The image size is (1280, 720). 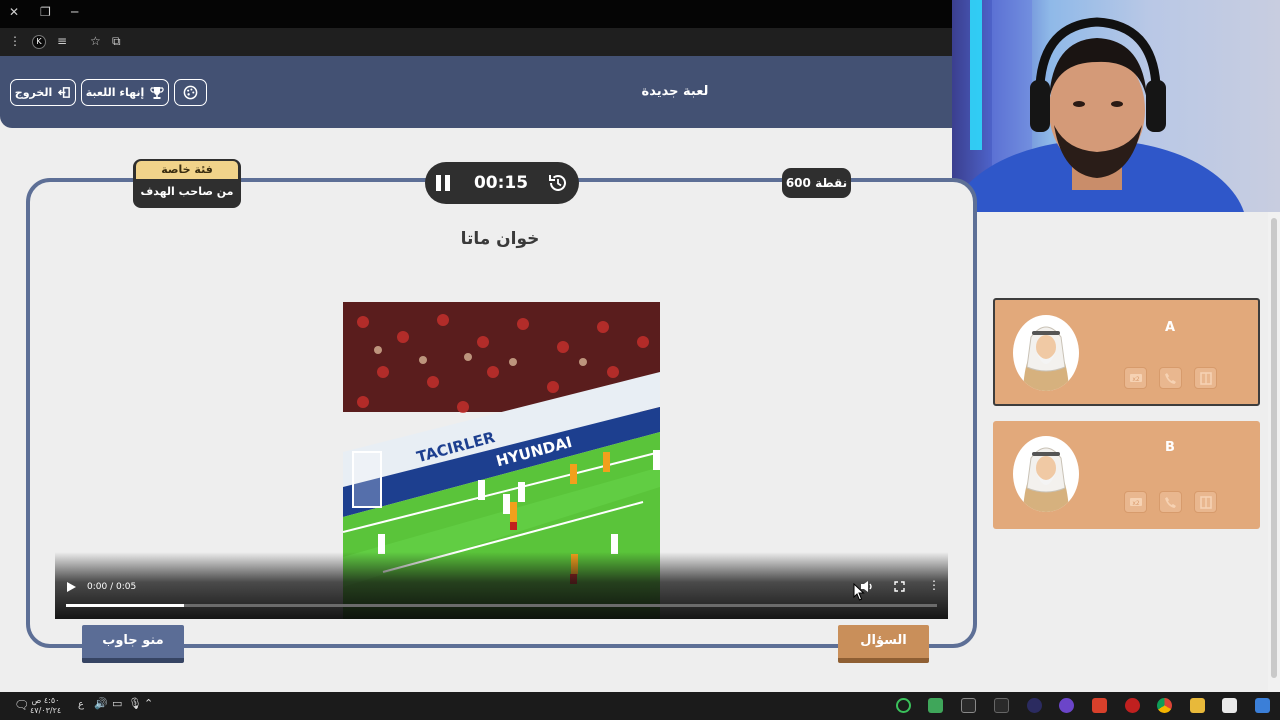 What do you see at coordinates (1197, 705) in the screenshot?
I see `taskbar-app-explorer-icon` at bounding box center [1197, 705].